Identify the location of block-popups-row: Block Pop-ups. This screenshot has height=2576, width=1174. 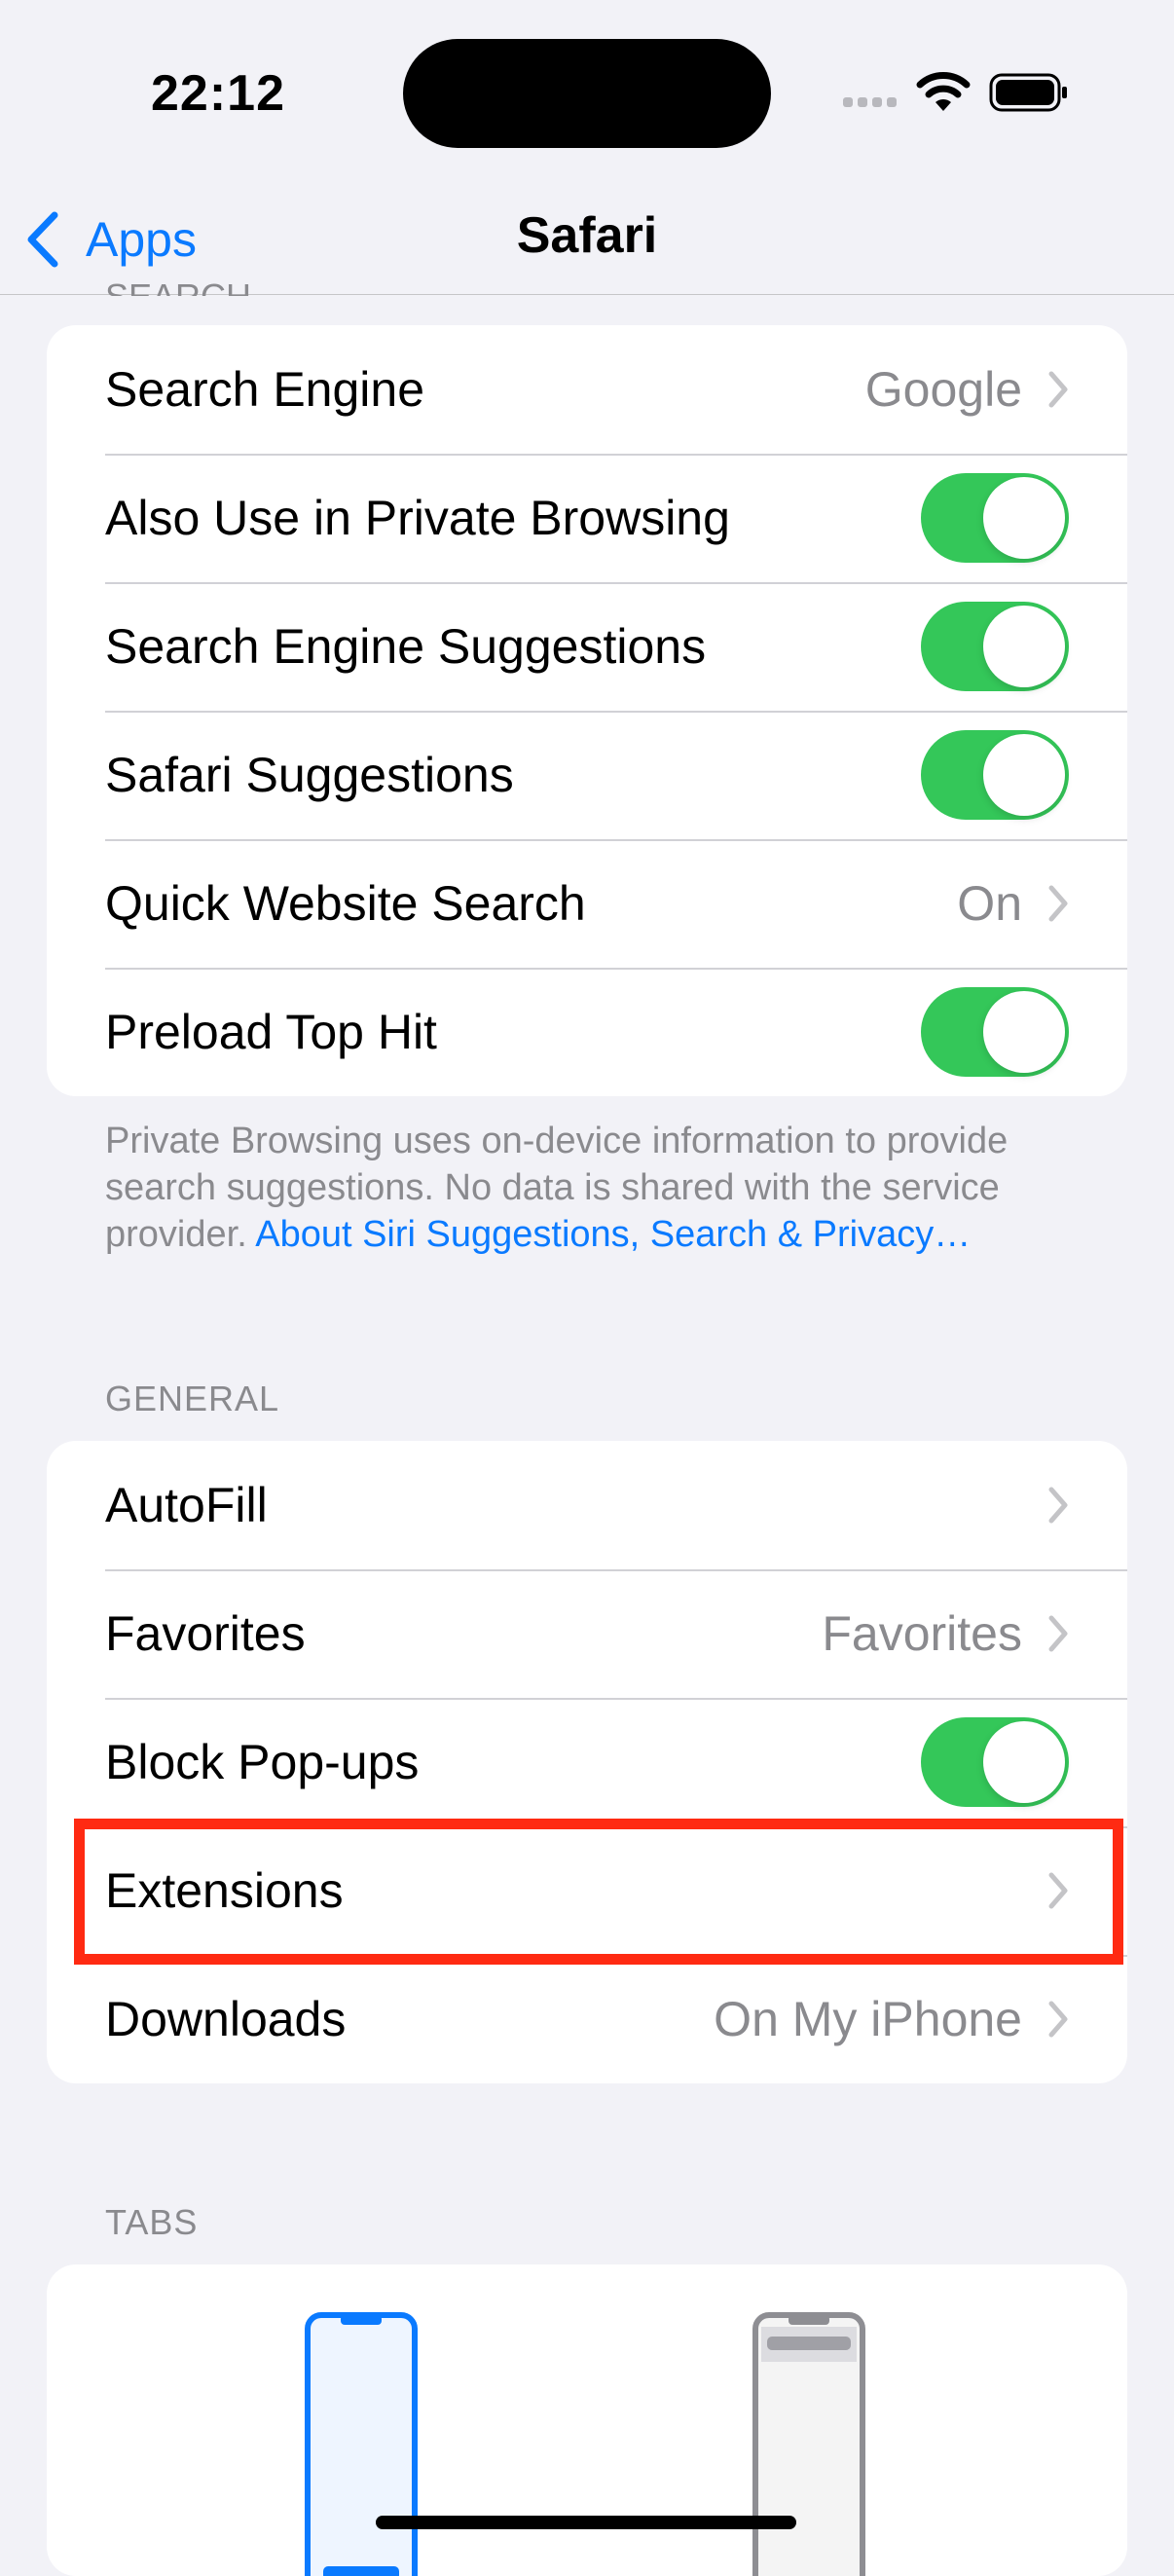
(587, 1762).